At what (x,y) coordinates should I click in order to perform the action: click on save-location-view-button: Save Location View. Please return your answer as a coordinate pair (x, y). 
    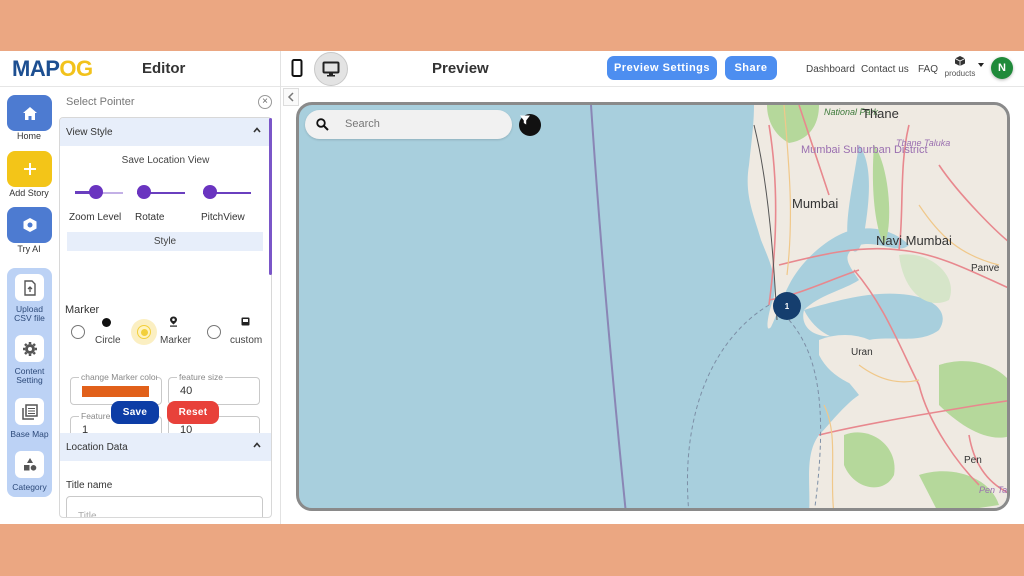
    Looking at the image, I should click on (165, 160).